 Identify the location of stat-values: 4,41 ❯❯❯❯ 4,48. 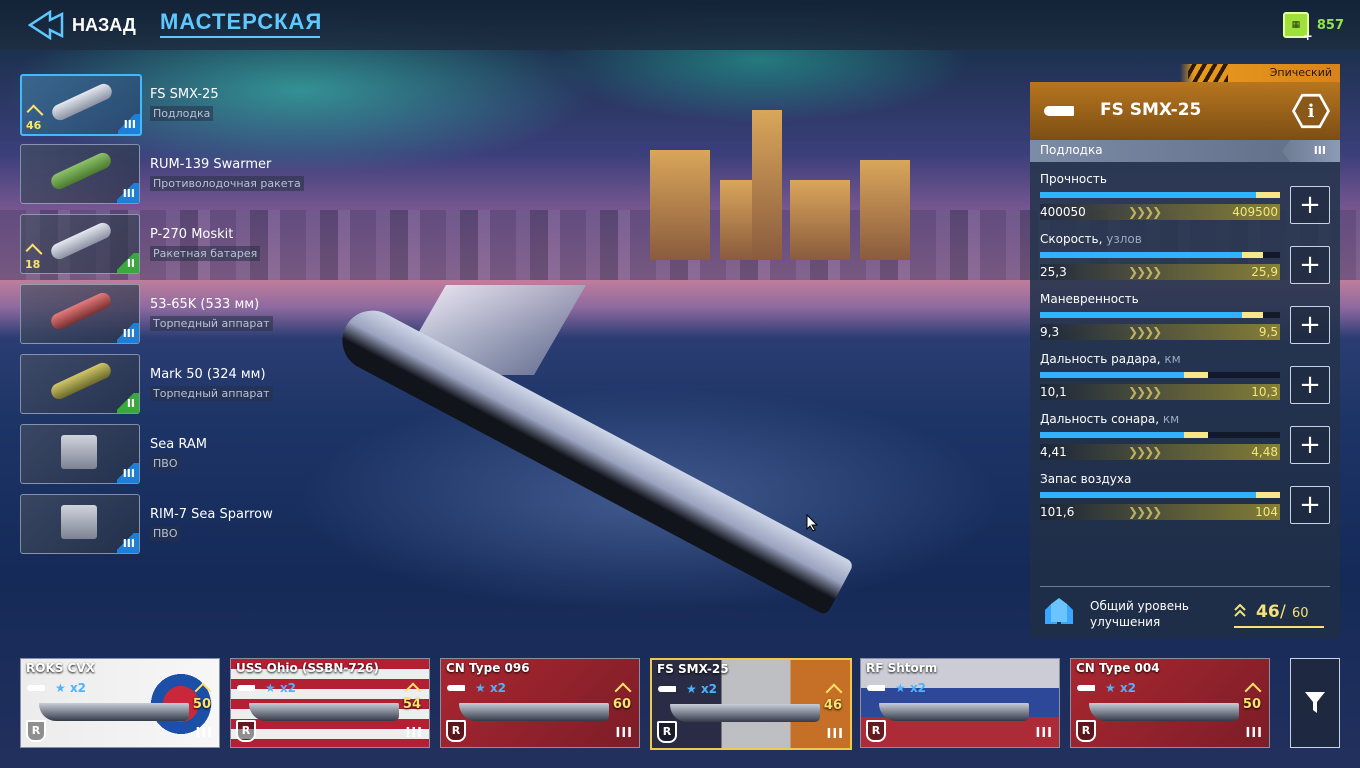
(1160, 452).